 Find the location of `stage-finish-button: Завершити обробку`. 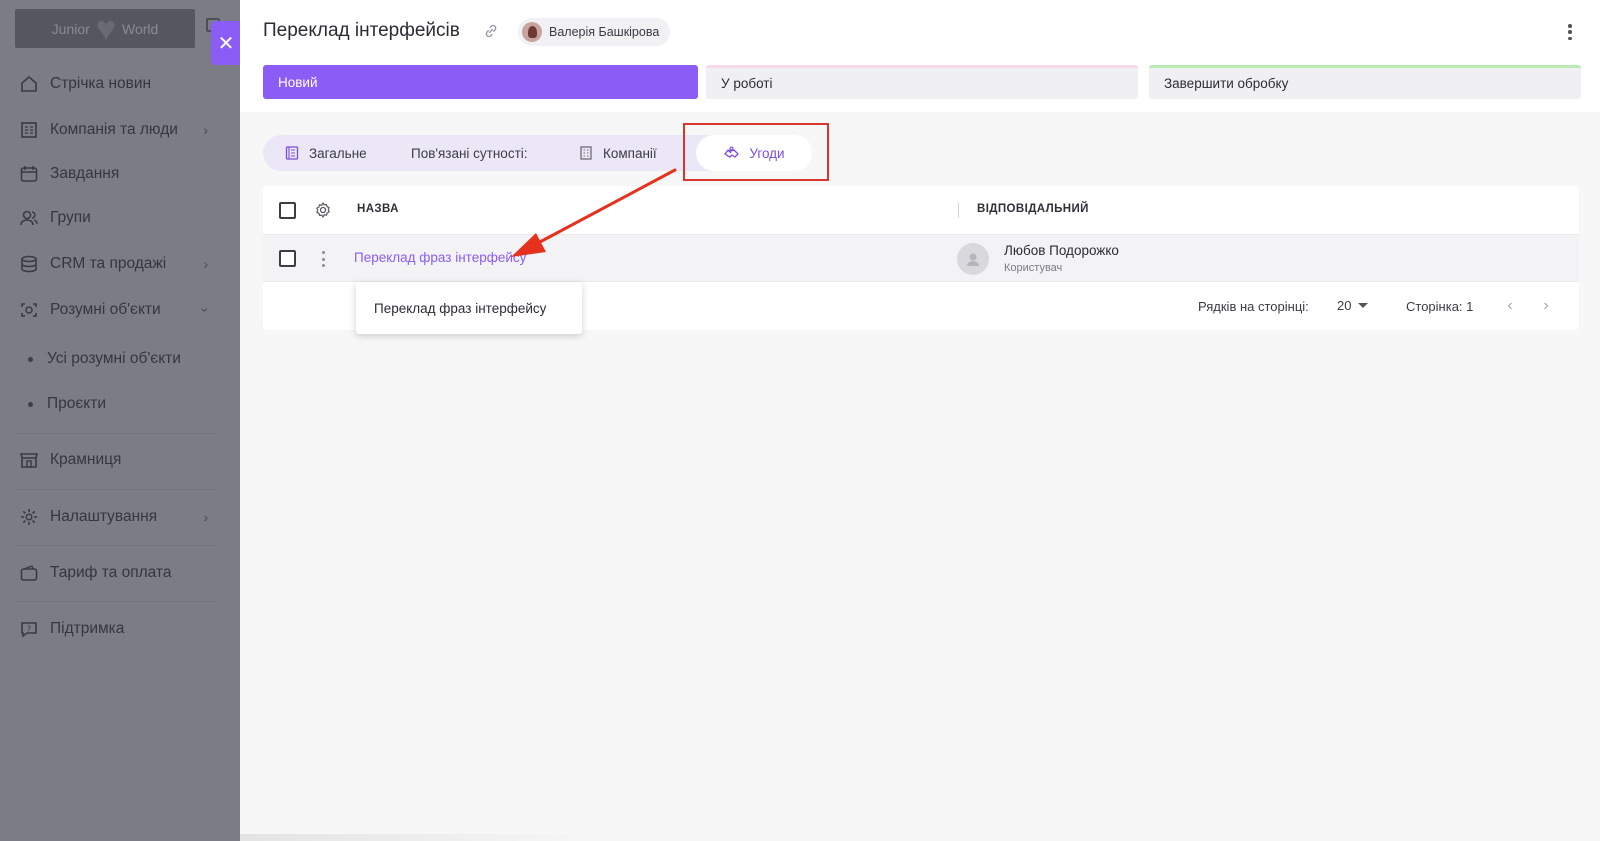

stage-finish-button: Завершити обробку is located at coordinates (1365, 82).